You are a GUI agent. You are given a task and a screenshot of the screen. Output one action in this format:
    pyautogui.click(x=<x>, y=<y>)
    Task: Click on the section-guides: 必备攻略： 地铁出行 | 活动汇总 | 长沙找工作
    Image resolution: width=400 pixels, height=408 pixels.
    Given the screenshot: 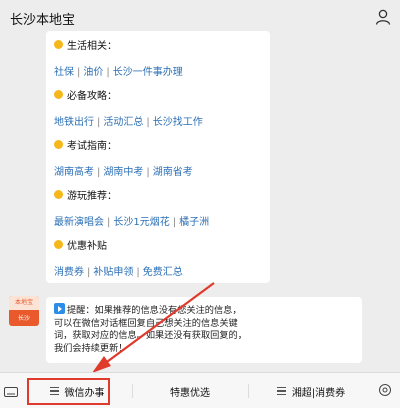 What is the action you would take?
    pyautogui.click(x=128, y=107)
    